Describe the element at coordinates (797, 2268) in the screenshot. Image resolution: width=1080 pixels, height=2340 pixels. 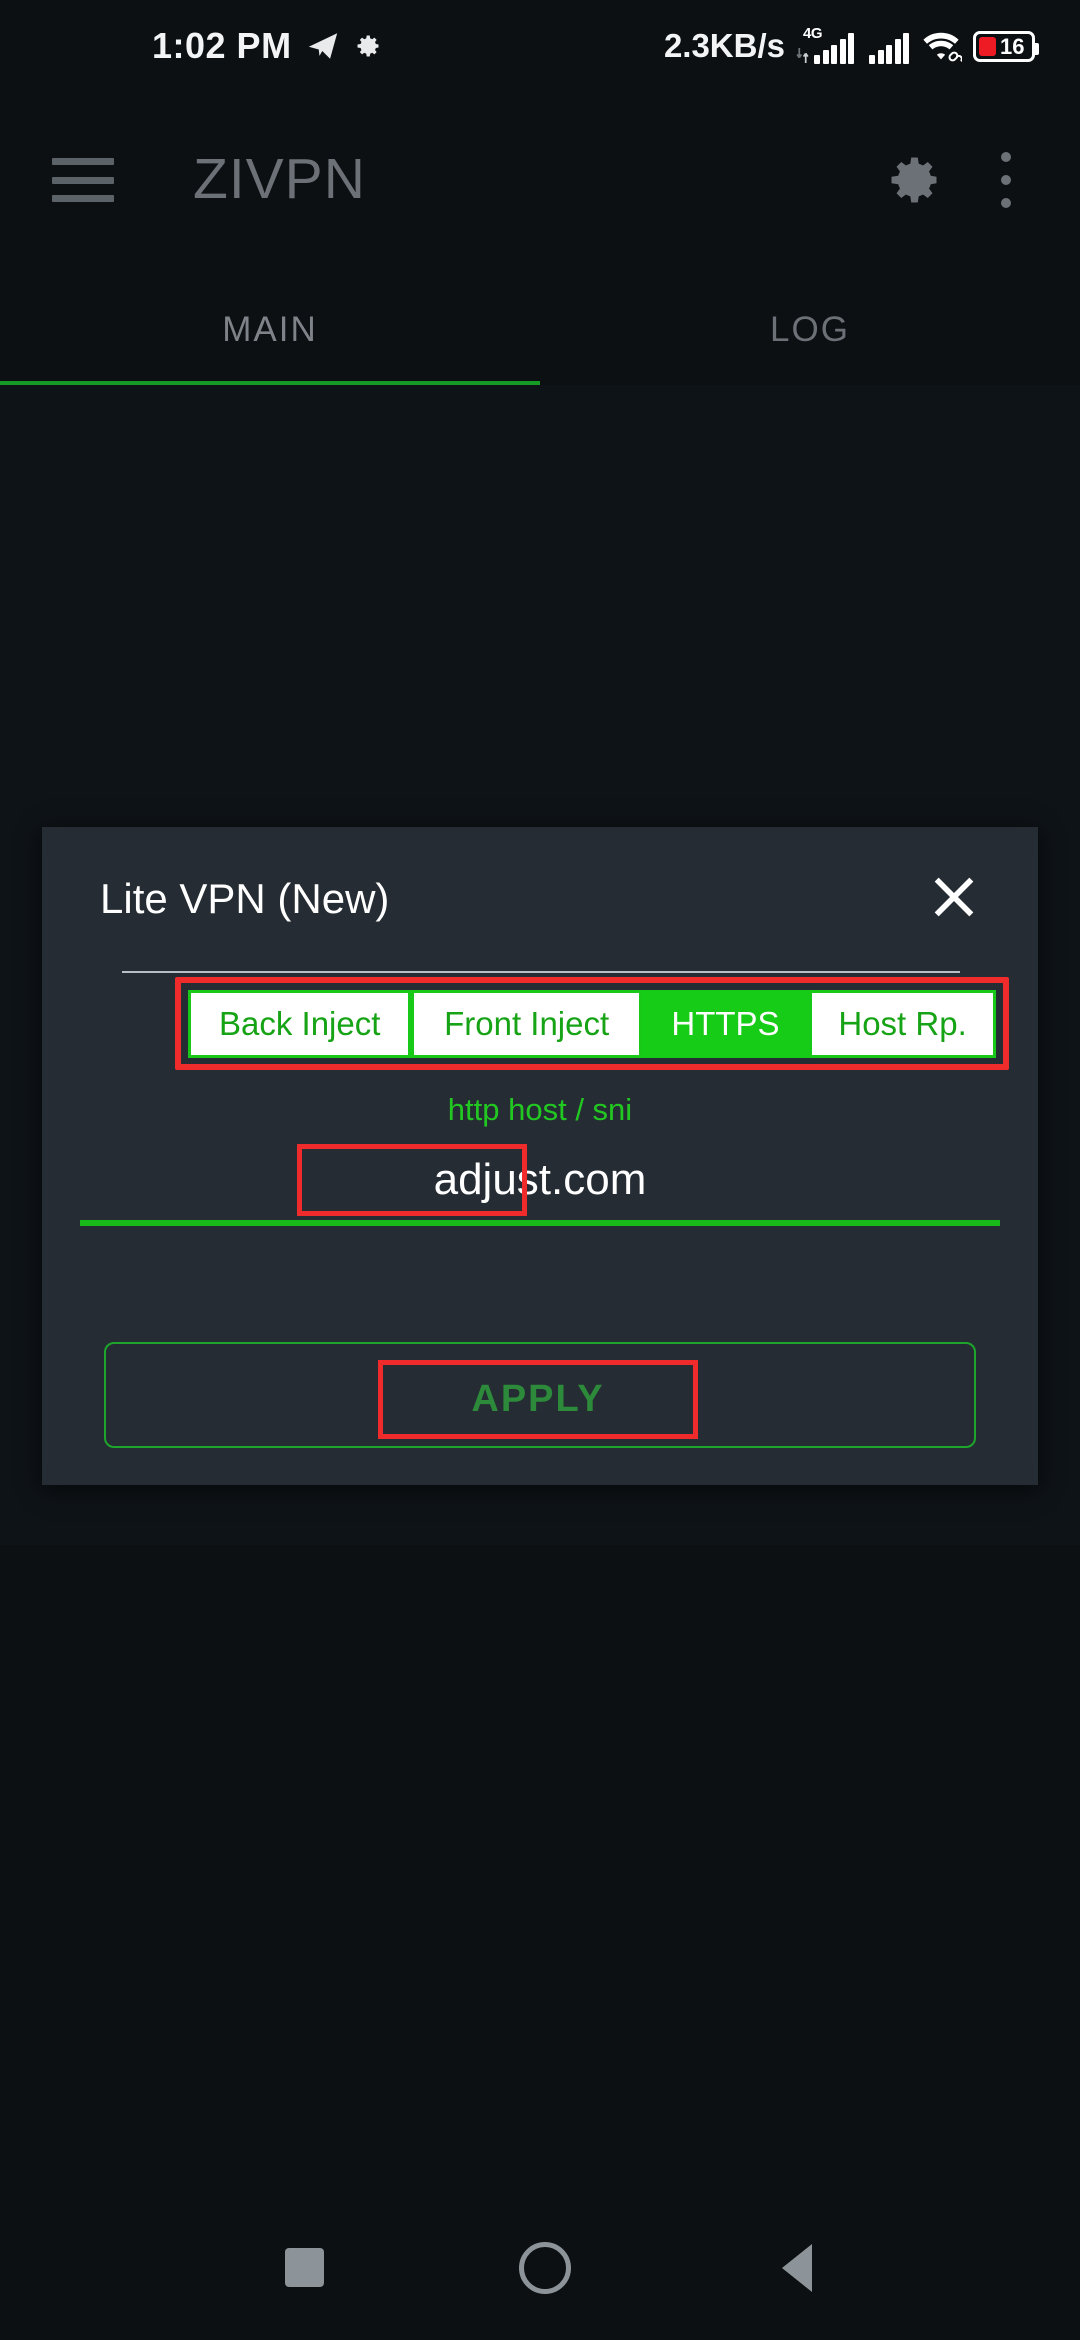
I see `triangle-back-icon` at that location.